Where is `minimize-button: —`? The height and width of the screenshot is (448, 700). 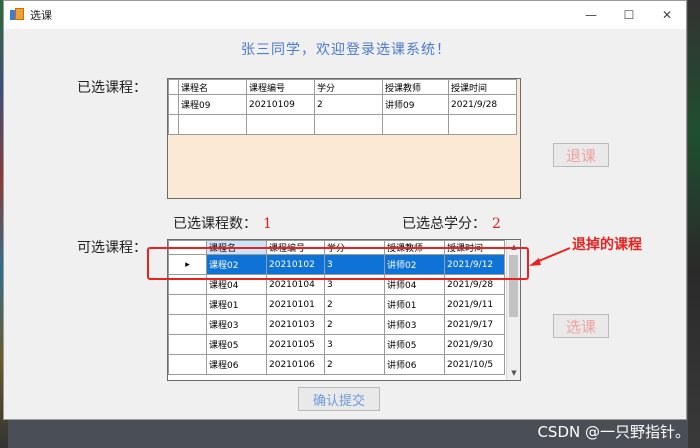 minimize-button: — is located at coordinates (591, 15).